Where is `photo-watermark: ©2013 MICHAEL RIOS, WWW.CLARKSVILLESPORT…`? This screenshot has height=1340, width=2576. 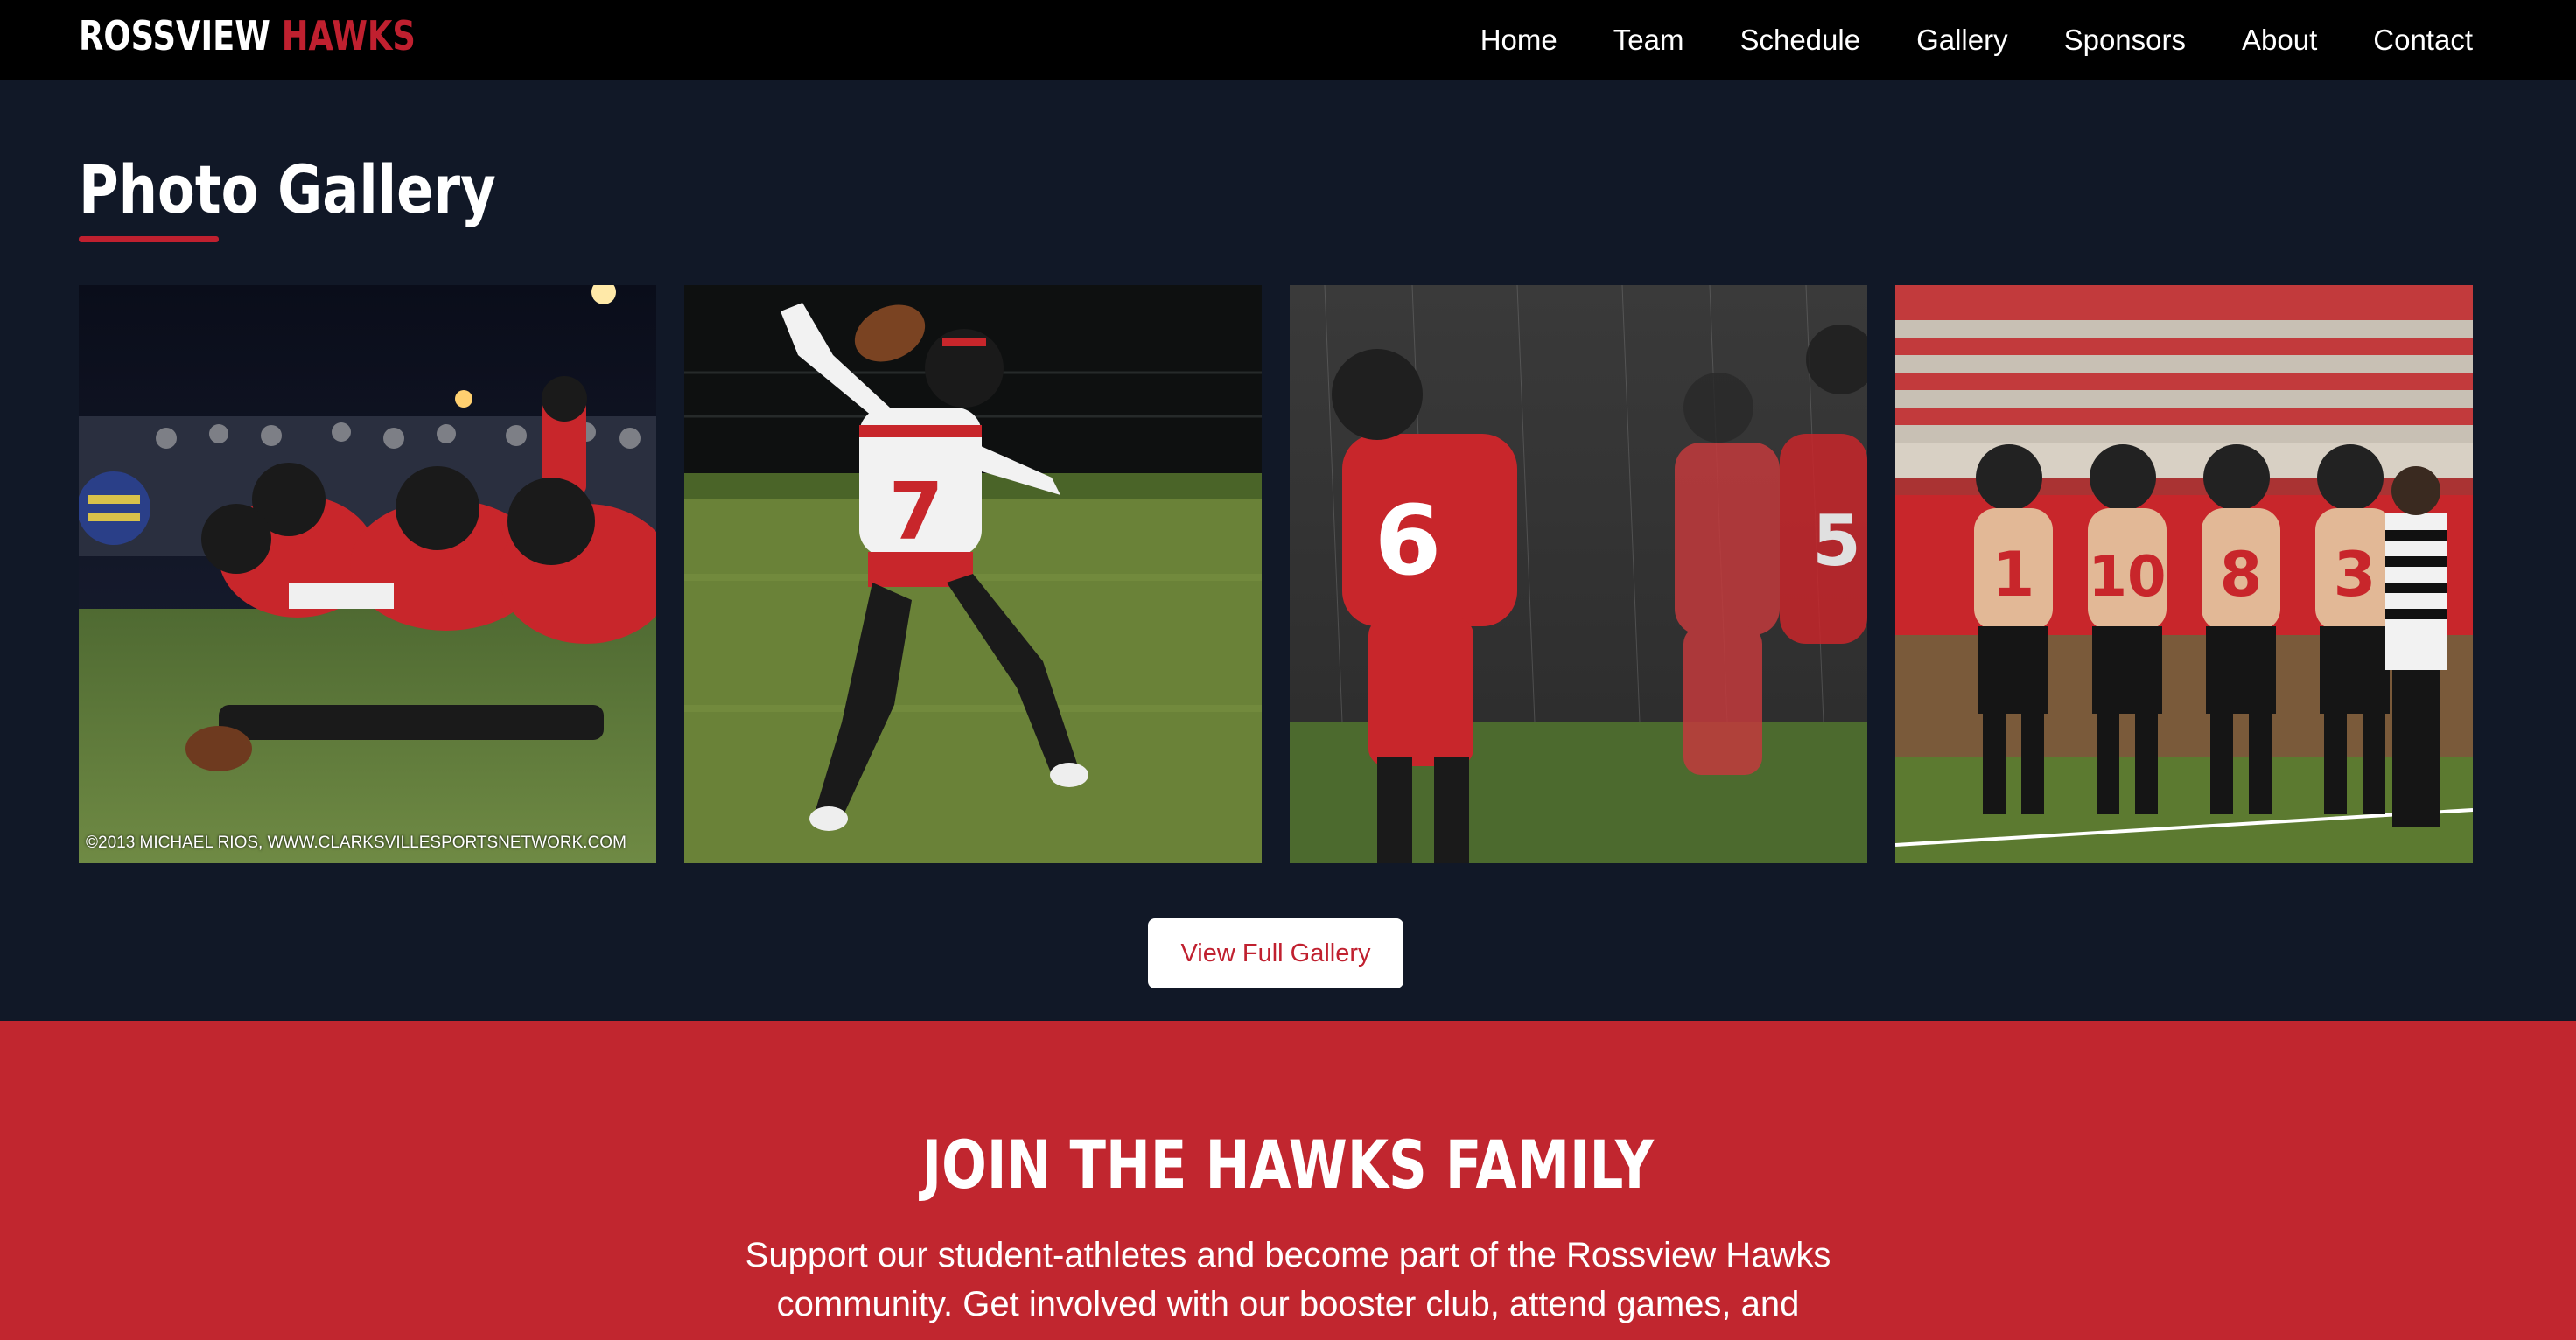
photo-watermark: ©2013 MICHAEL RIOS, WWW.CLARKSVILLESPORT… is located at coordinates (356, 843).